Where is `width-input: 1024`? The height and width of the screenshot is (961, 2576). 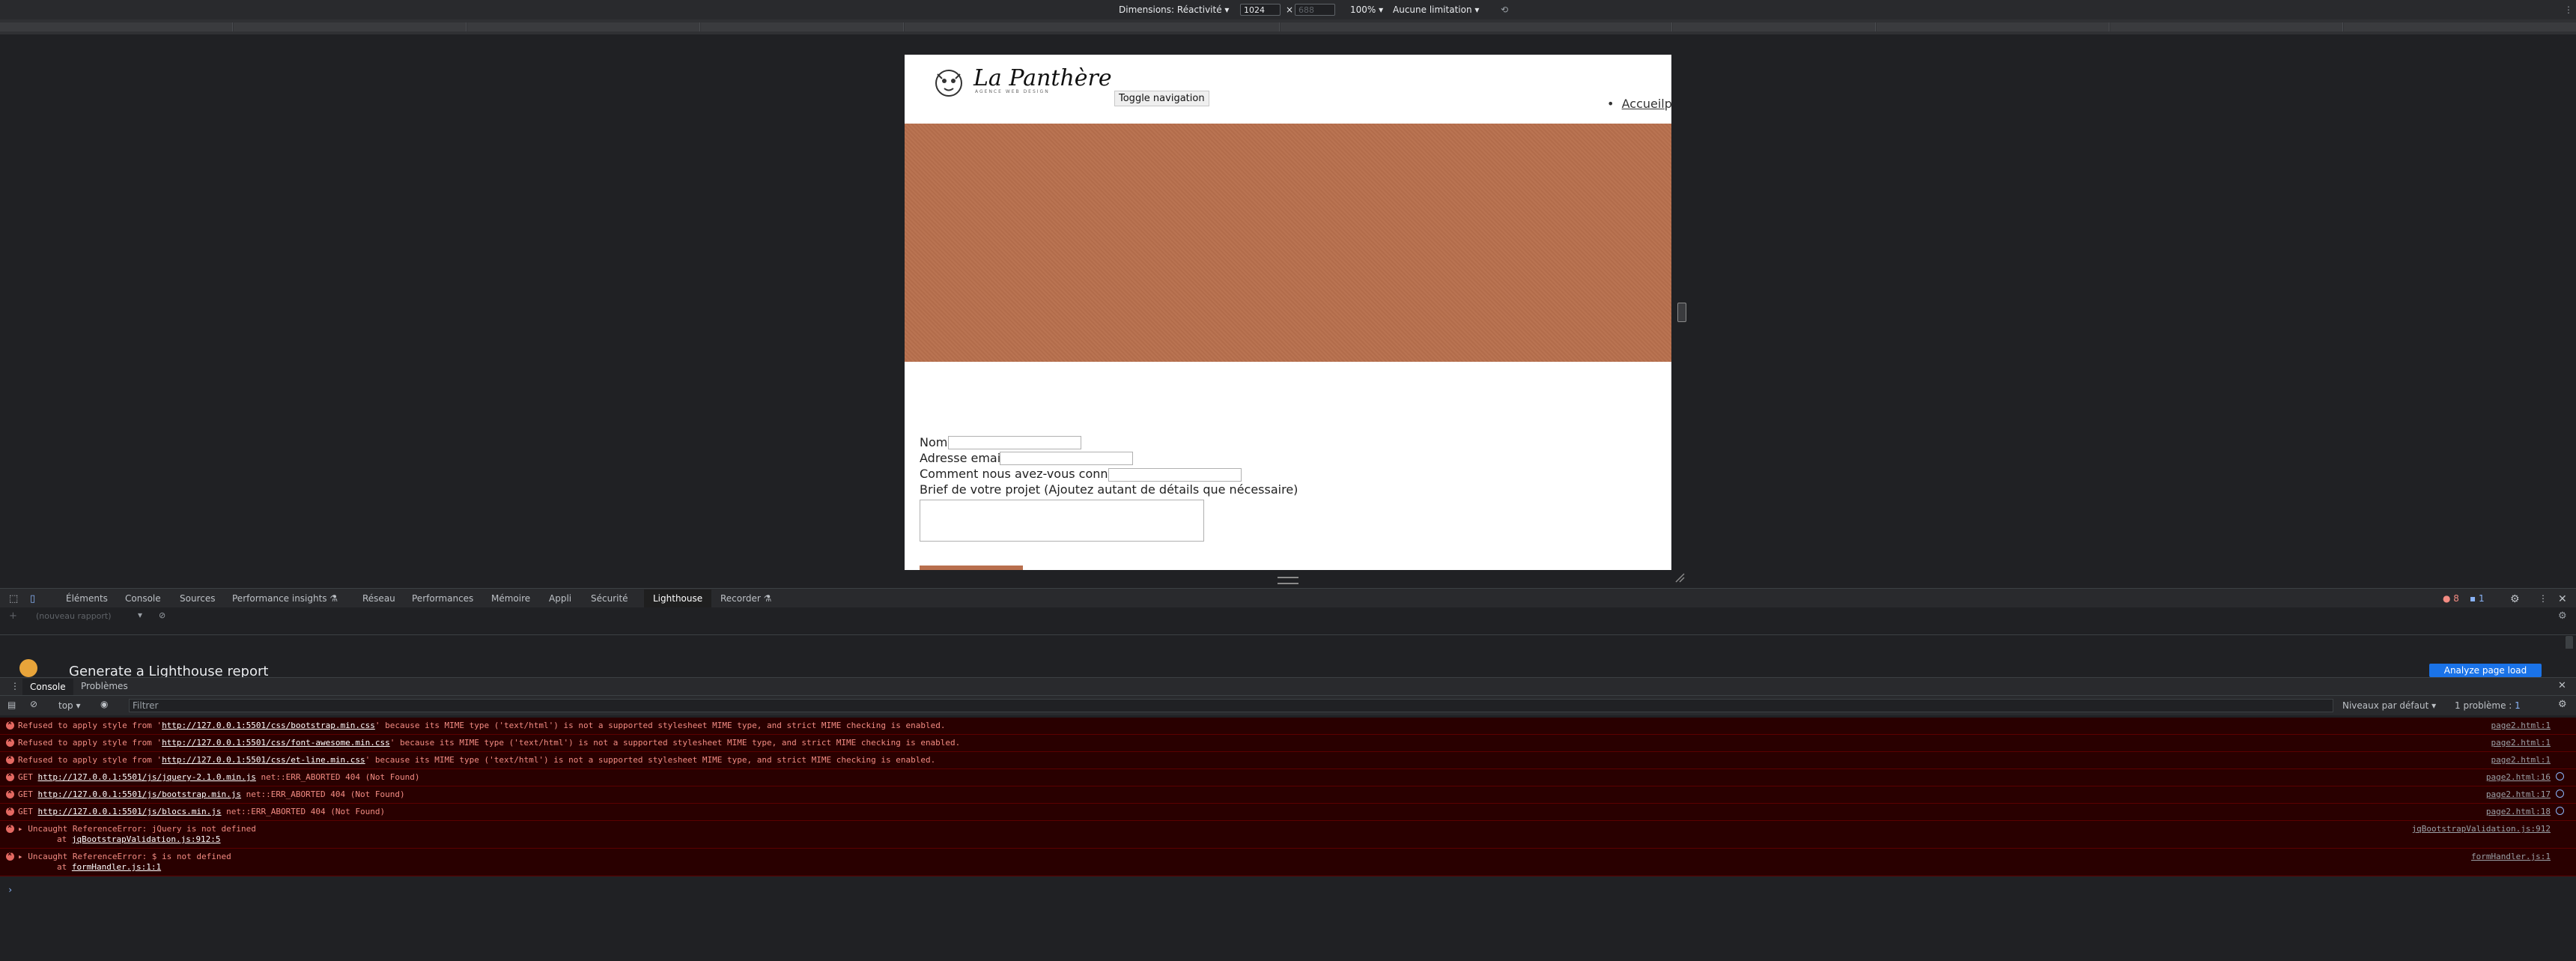 width-input: 1024 is located at coordinates (1260, 10).